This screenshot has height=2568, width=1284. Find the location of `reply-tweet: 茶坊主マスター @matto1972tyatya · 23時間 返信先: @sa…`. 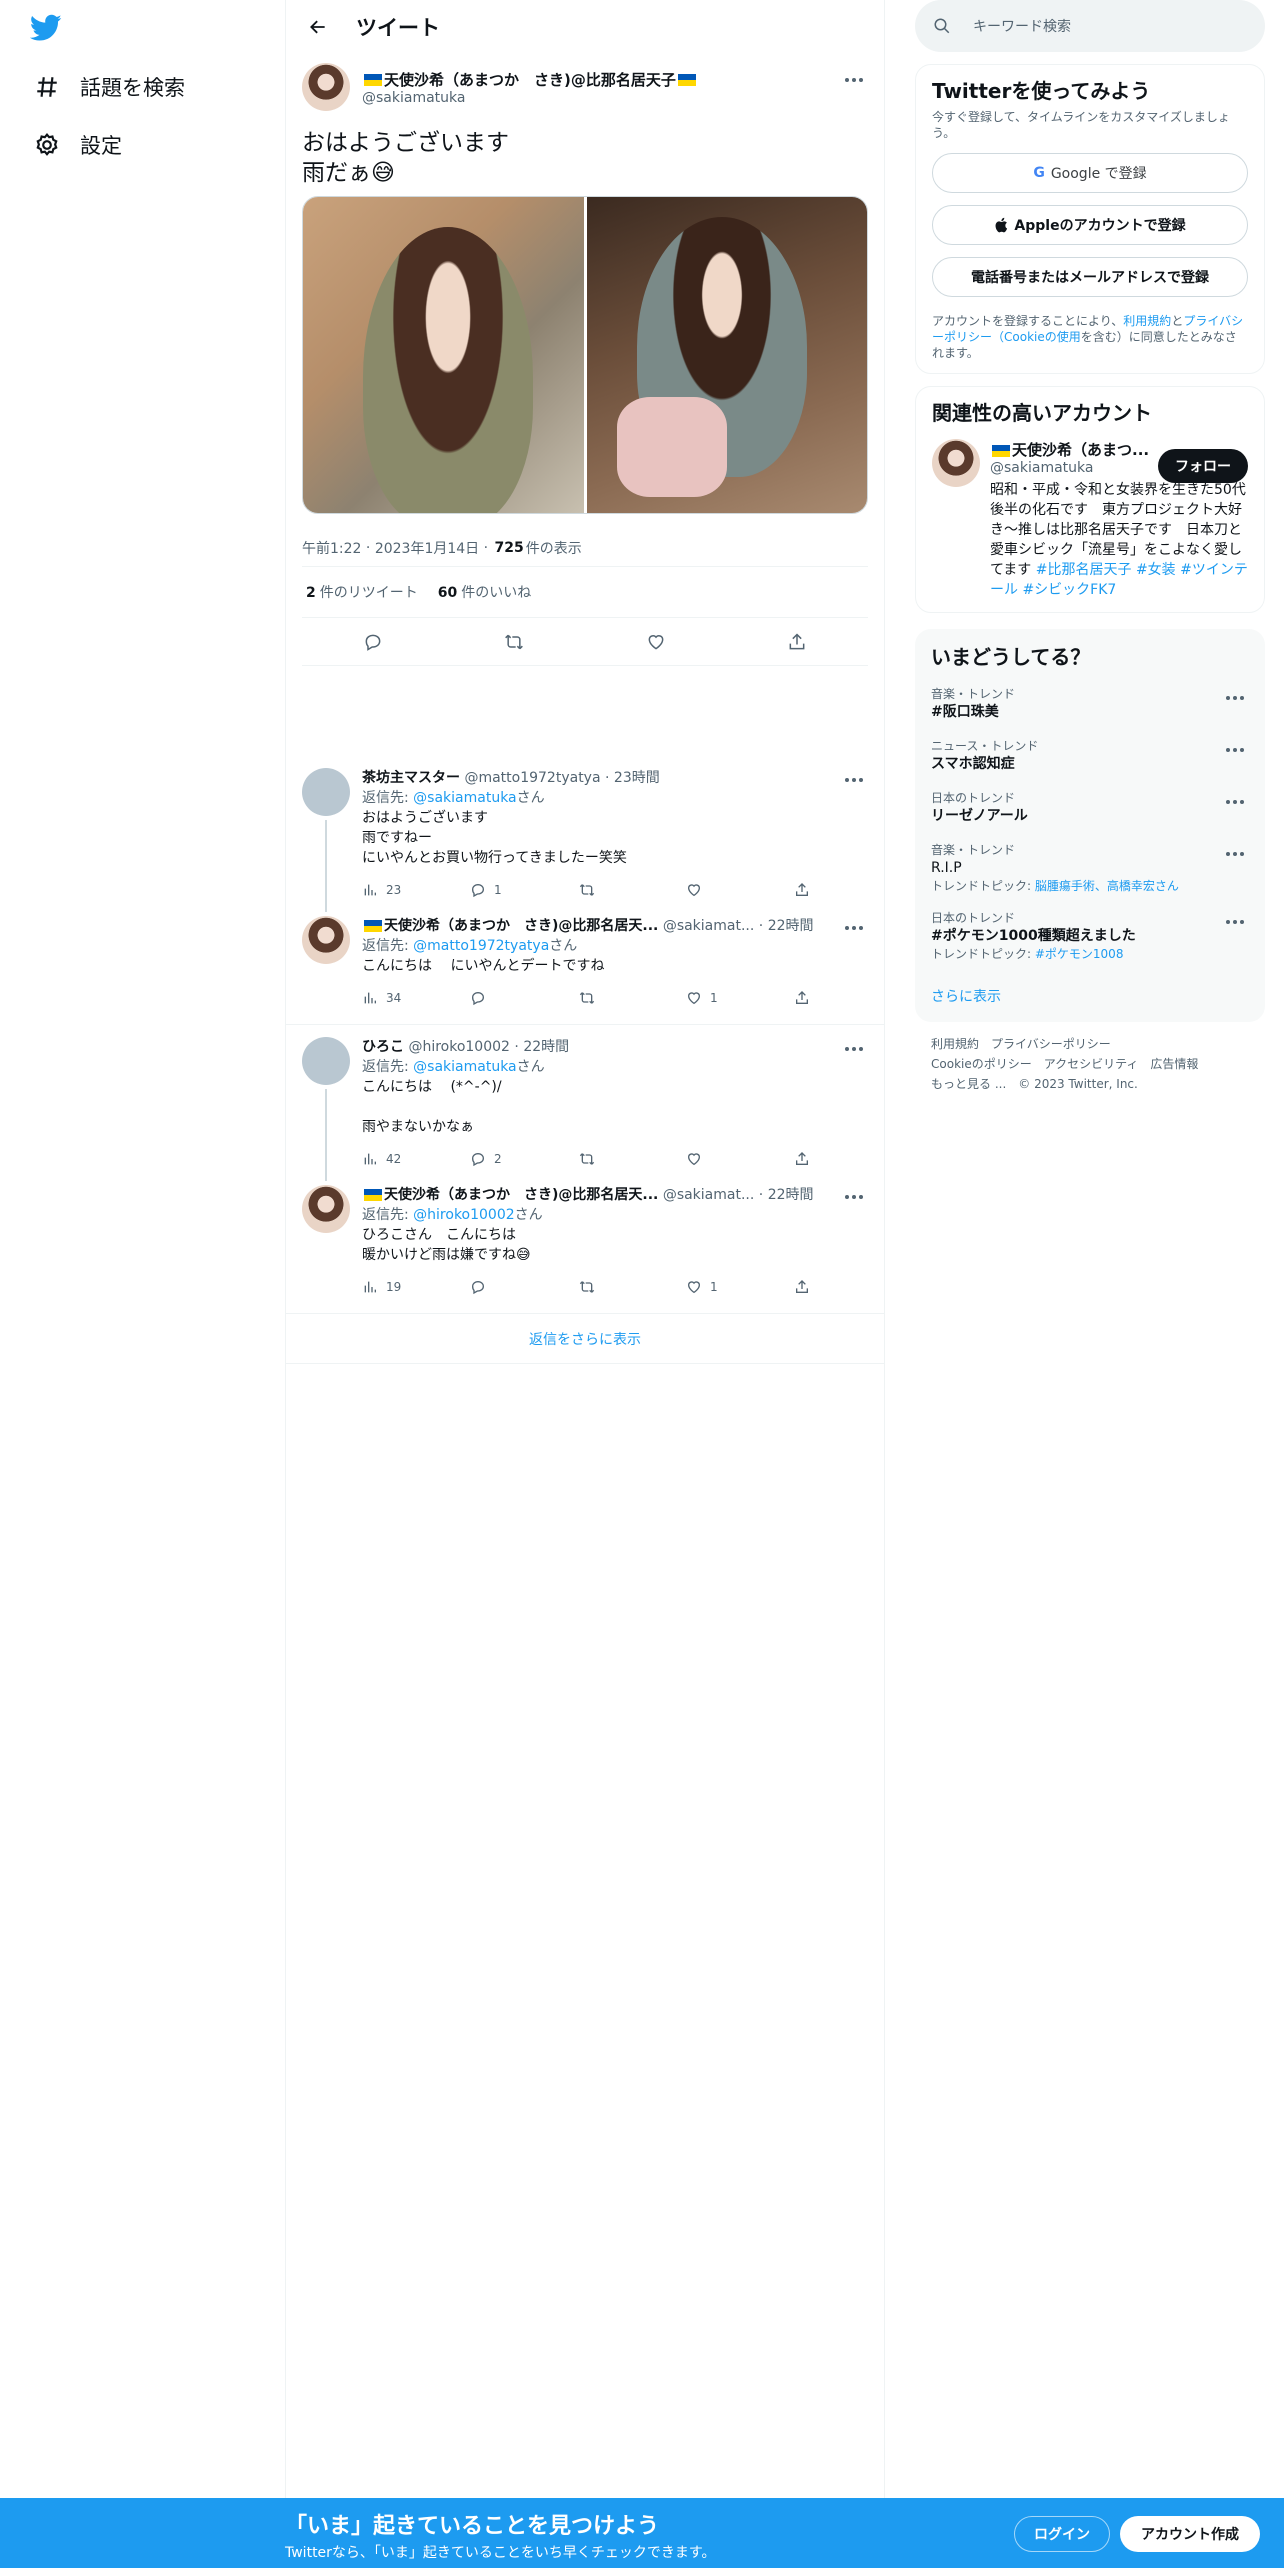

reply-tweet: 茶坊主マスター @matto1972tyatya · 23時間 返信先: @sa… is located at coordinates (585, 840).